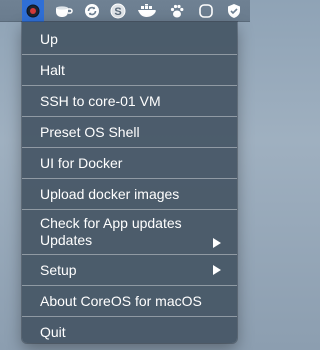  I want to click on menu-item-quit: Quit, so click(129, 332).